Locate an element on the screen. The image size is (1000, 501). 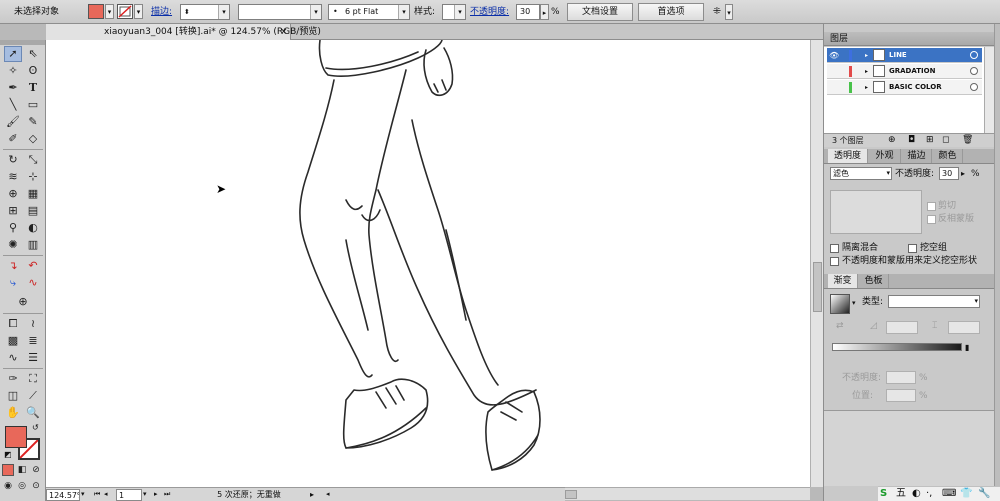
slice-icon: ◫ is located at coordinates (13, 396).